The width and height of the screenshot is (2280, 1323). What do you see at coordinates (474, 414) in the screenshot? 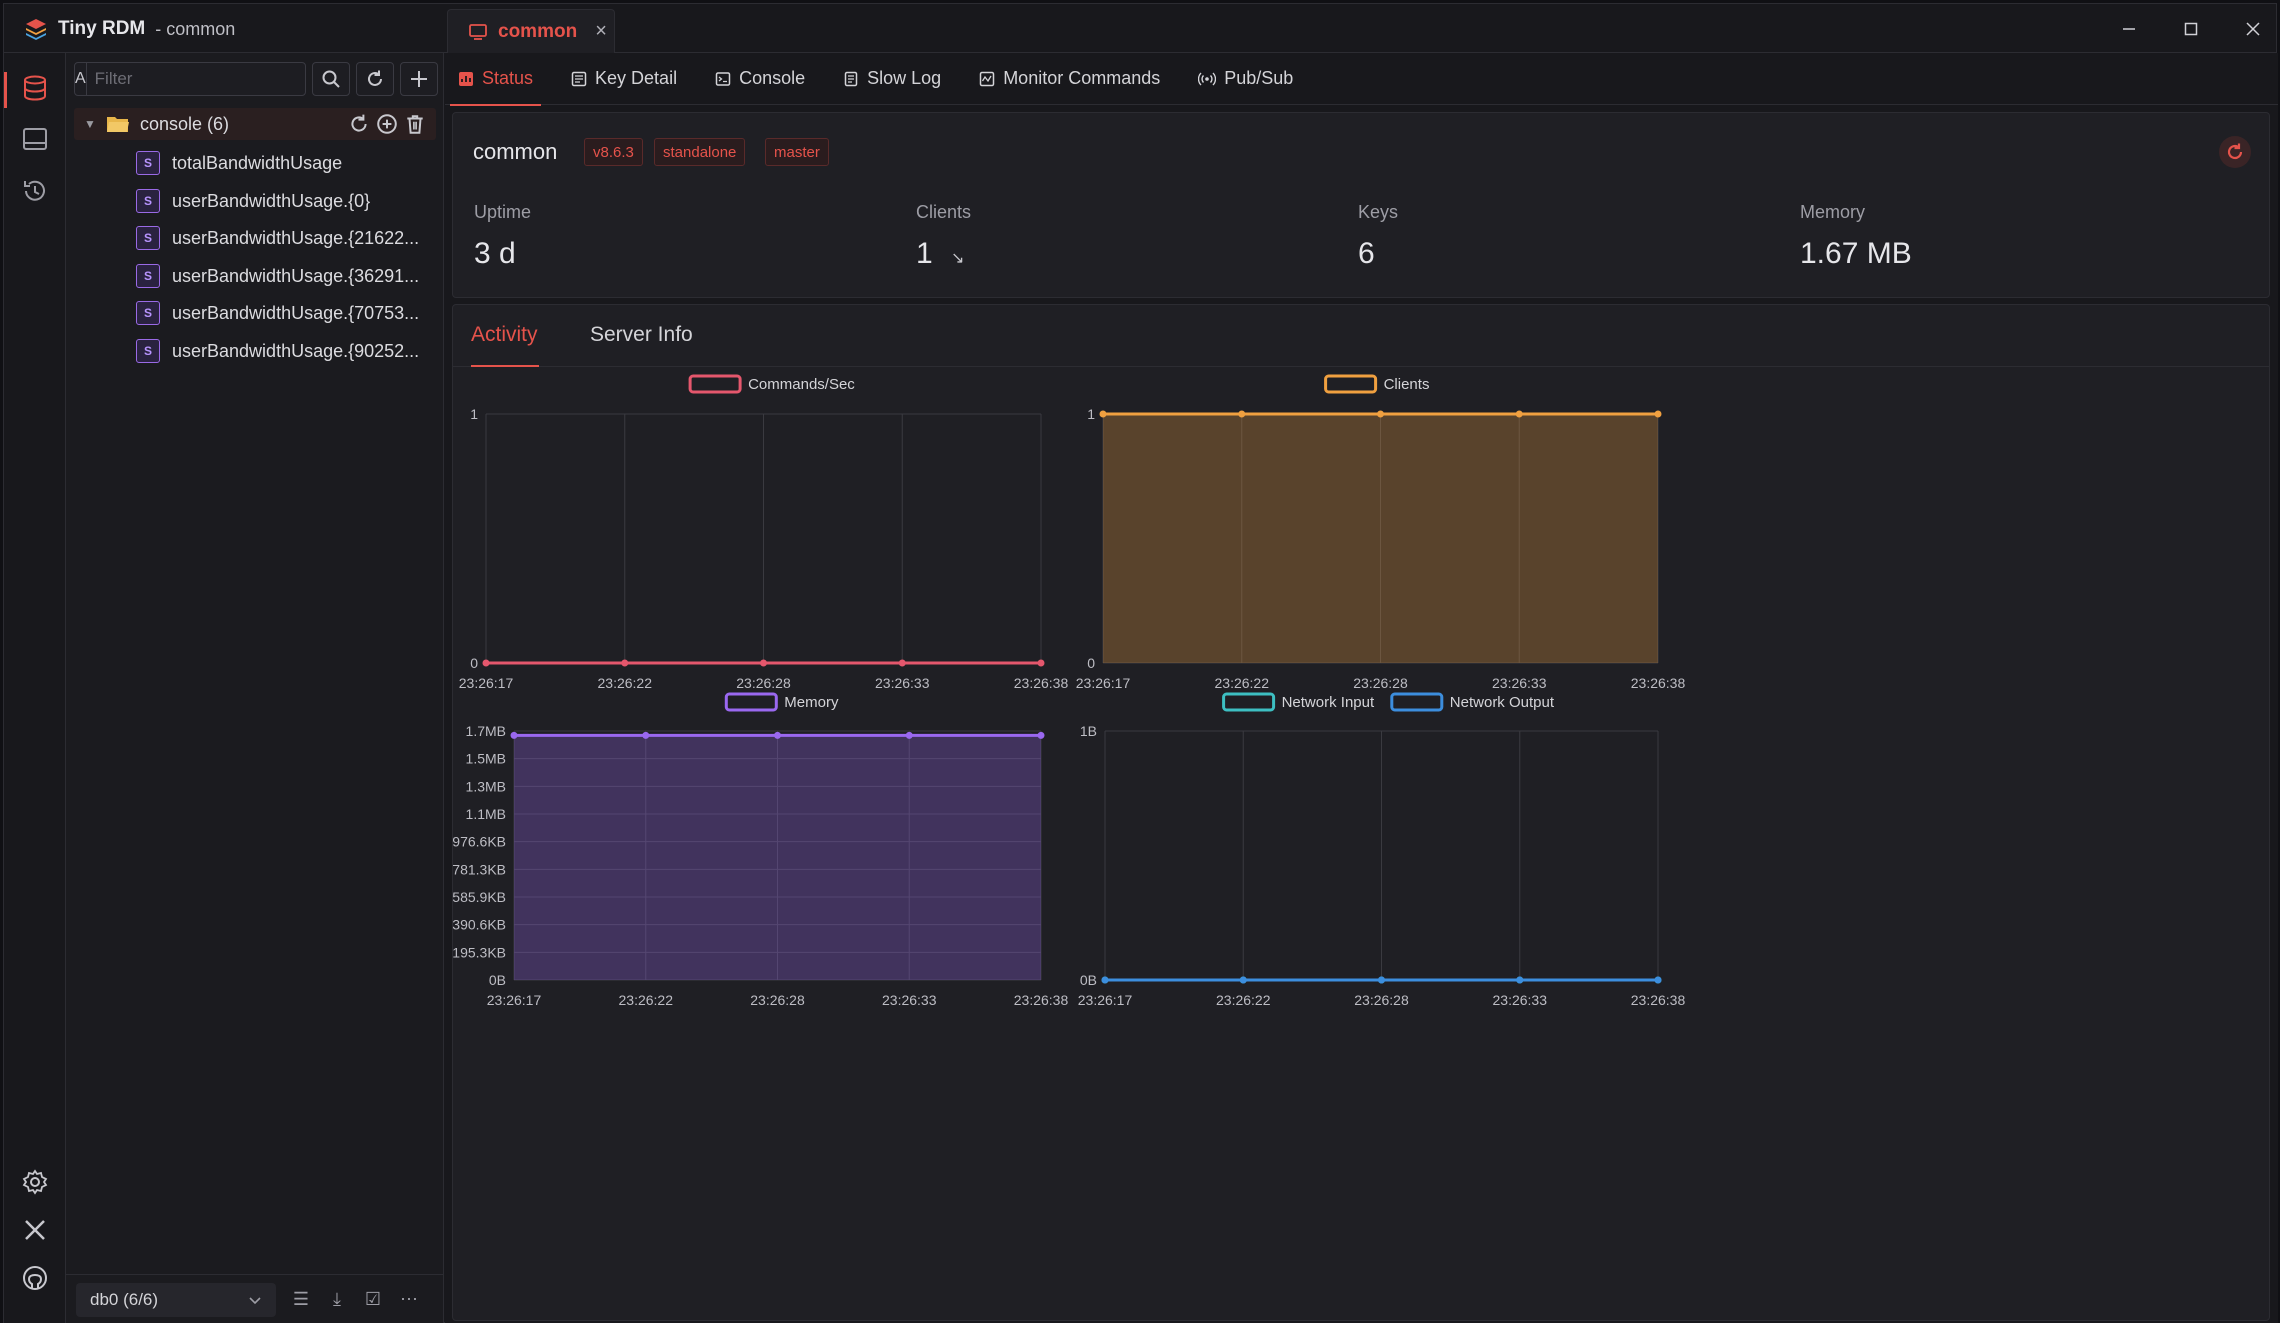
I see `y-tick-label: 1` at bounding box center [474, 414].